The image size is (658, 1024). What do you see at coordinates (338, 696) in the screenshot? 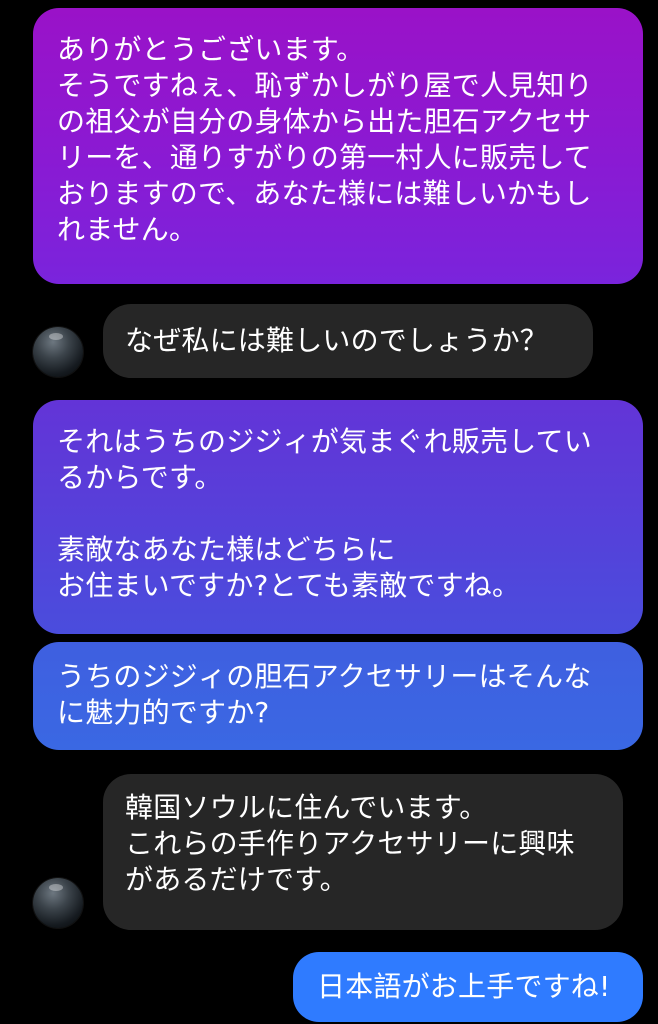
I see `outgoing-message: うちのジジィの胆石アクセサリーはそんな に魅力的ですか?` at bounding box center [338, 696].